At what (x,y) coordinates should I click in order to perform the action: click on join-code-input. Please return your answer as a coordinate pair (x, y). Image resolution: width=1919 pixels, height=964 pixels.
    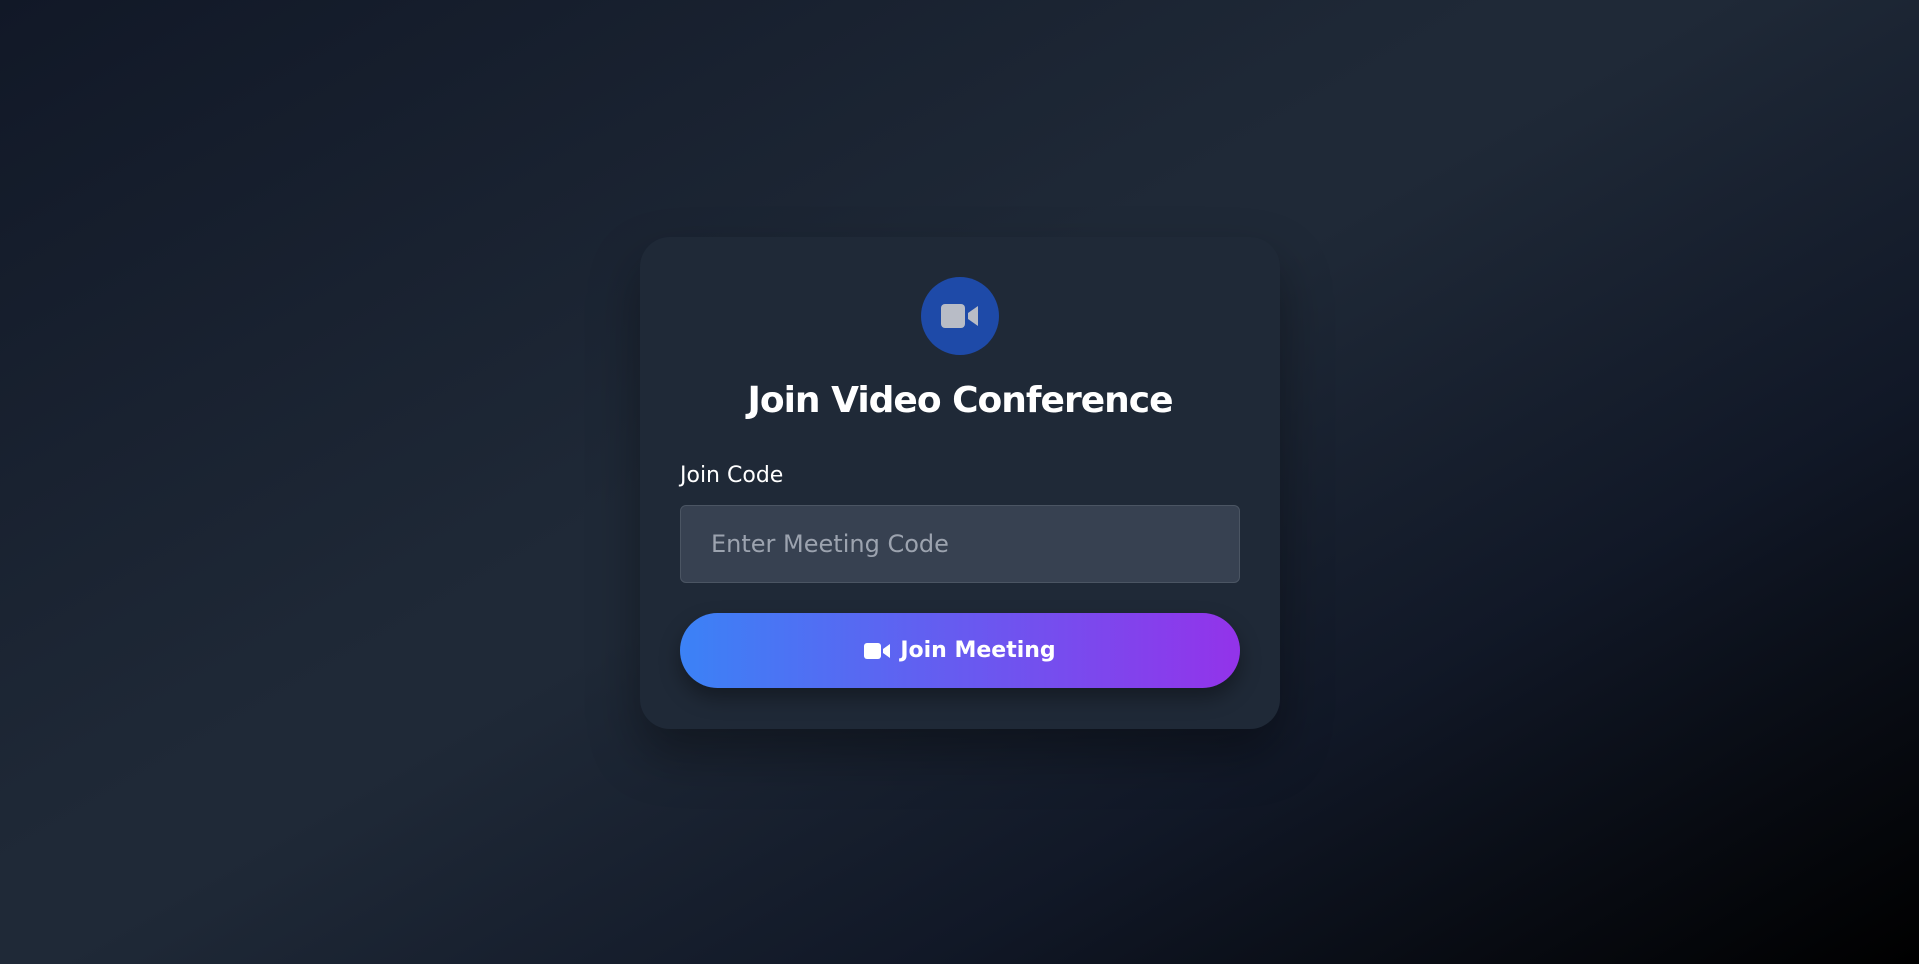
    Looking at the image, I should click on (960, 544).